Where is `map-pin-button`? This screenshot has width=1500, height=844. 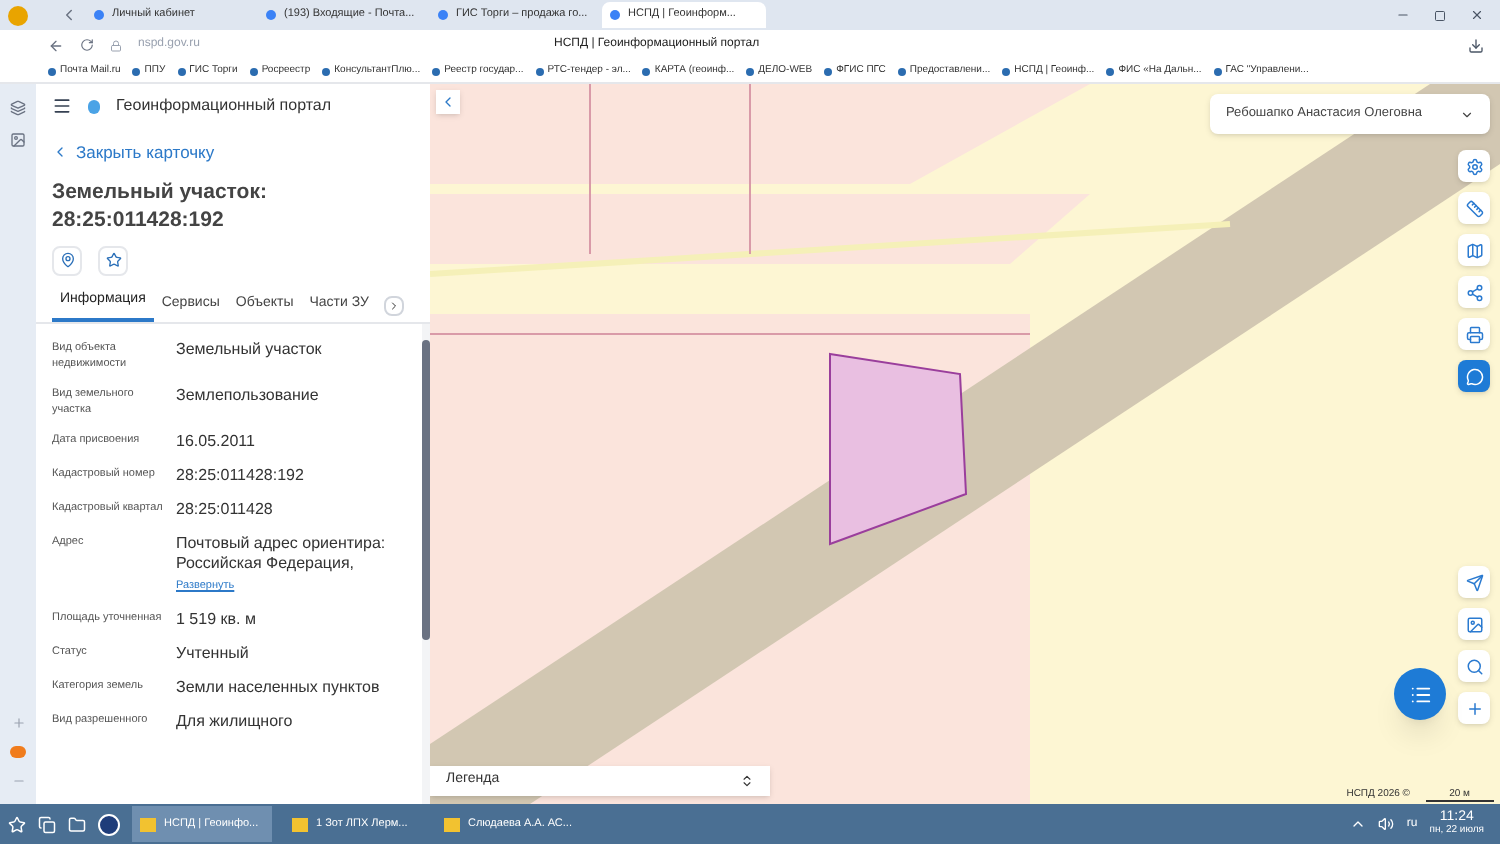 map-pin-button is located at coordinates (67, 260).